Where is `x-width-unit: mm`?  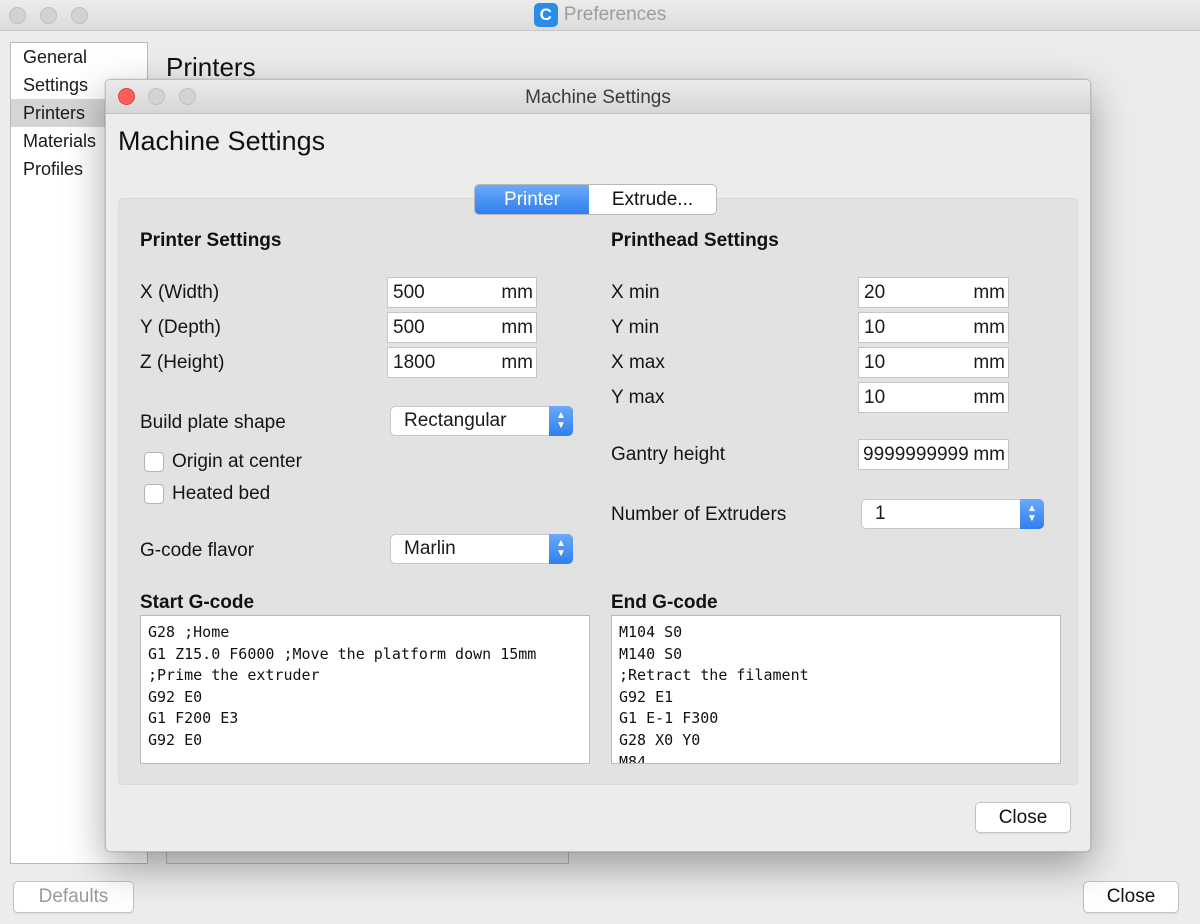 x-width-unit: mm is located at coordinates (516, 292).